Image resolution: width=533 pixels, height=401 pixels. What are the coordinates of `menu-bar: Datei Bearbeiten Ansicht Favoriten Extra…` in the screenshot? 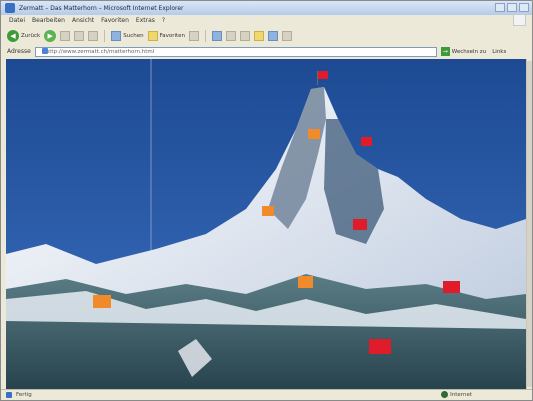 It's located at (266, 20).